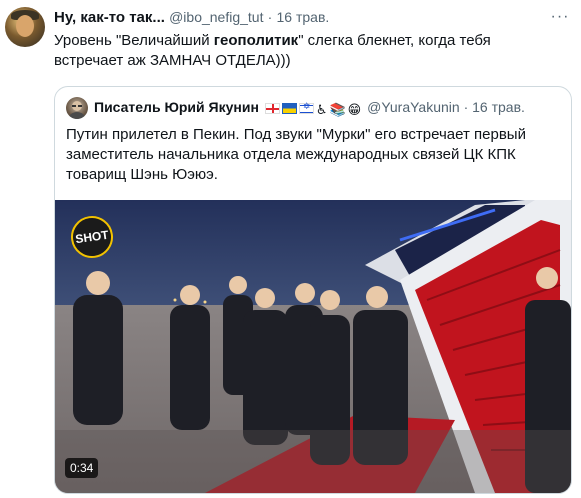 The width and height of the screenshot is (581, 498). I want to click on quoted-handle: @YuraYakunin, so click(413, 107).